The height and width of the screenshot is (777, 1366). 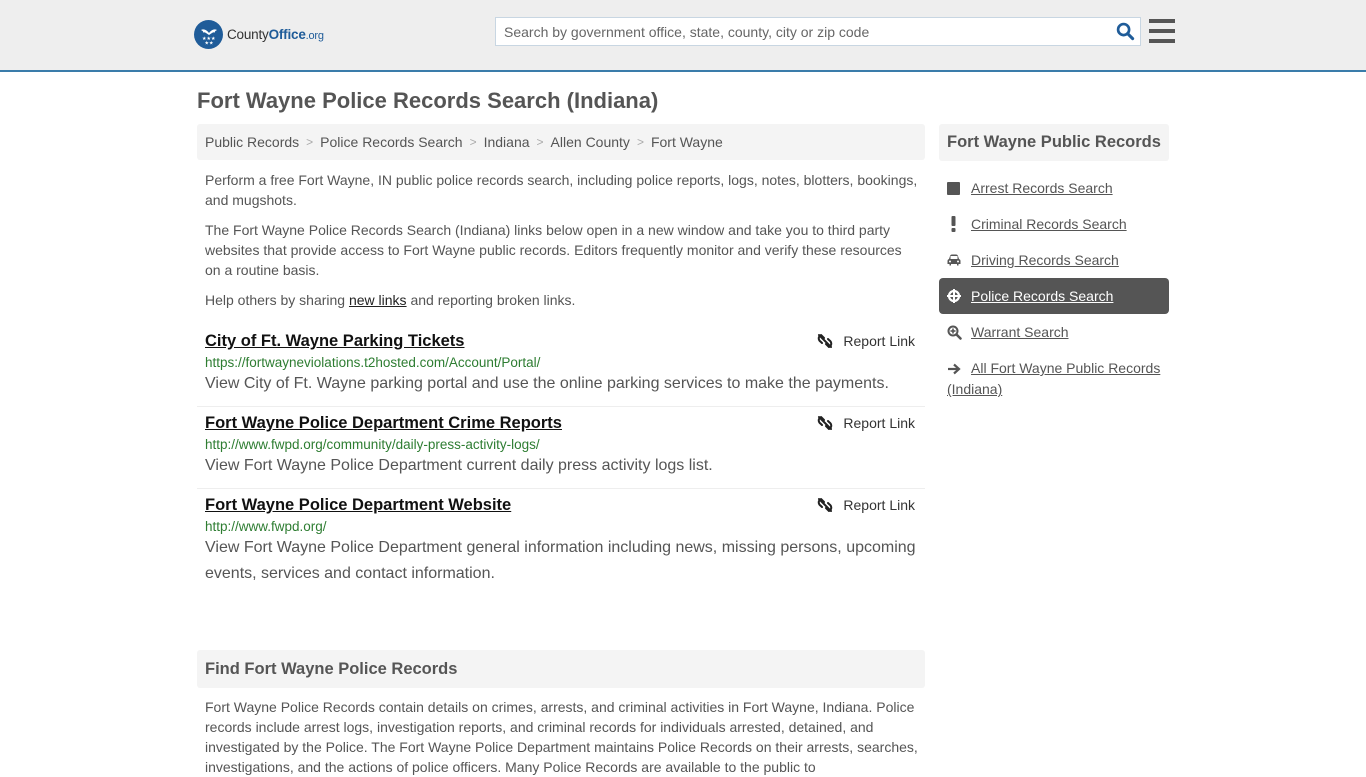 I want to click on site-header: ★★★ ★★ CountyOffice.org, so click(x=683, y=36).